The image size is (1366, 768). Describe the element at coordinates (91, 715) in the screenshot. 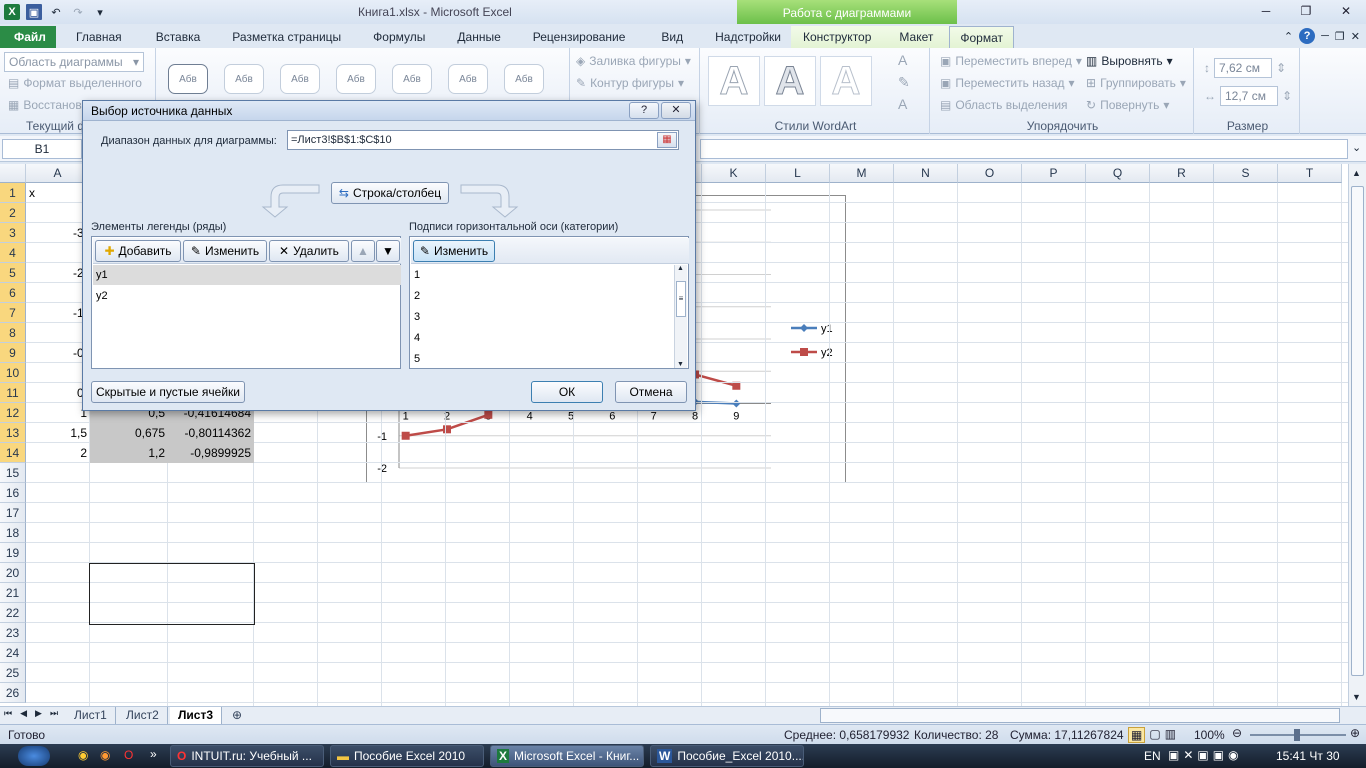

I see `sheet-tab-1: Лист1` at that location.